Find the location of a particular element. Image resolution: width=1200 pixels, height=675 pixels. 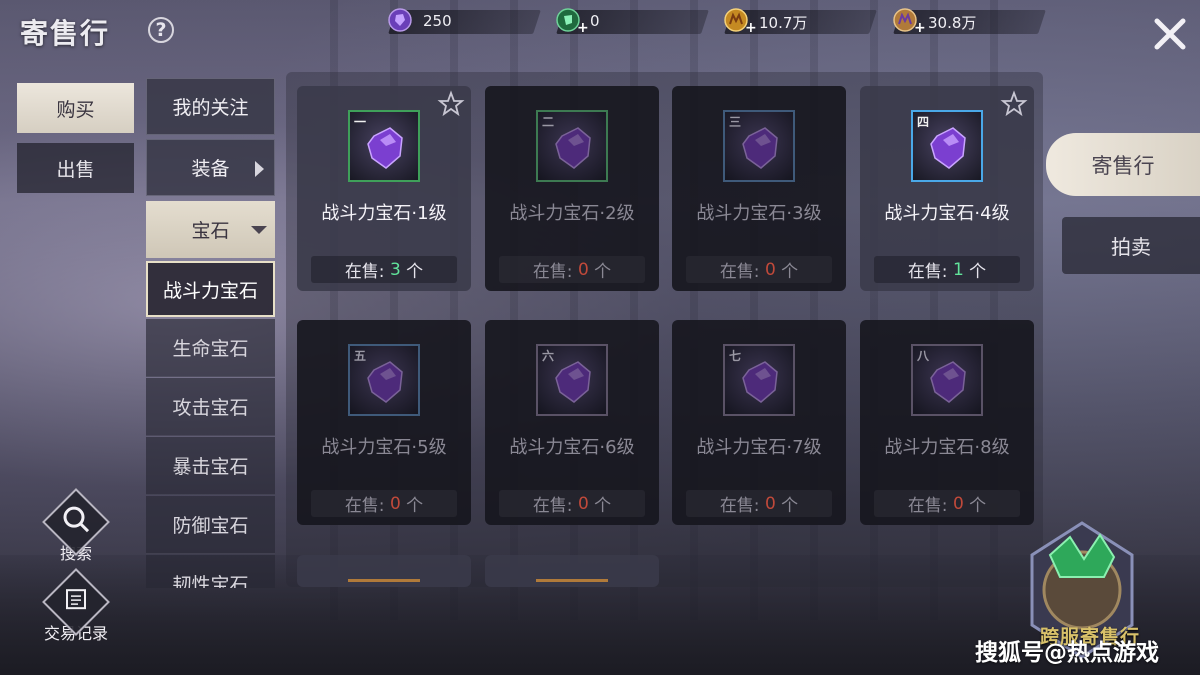

item-icon-frame: 八 is located at coordinates (947, 380).